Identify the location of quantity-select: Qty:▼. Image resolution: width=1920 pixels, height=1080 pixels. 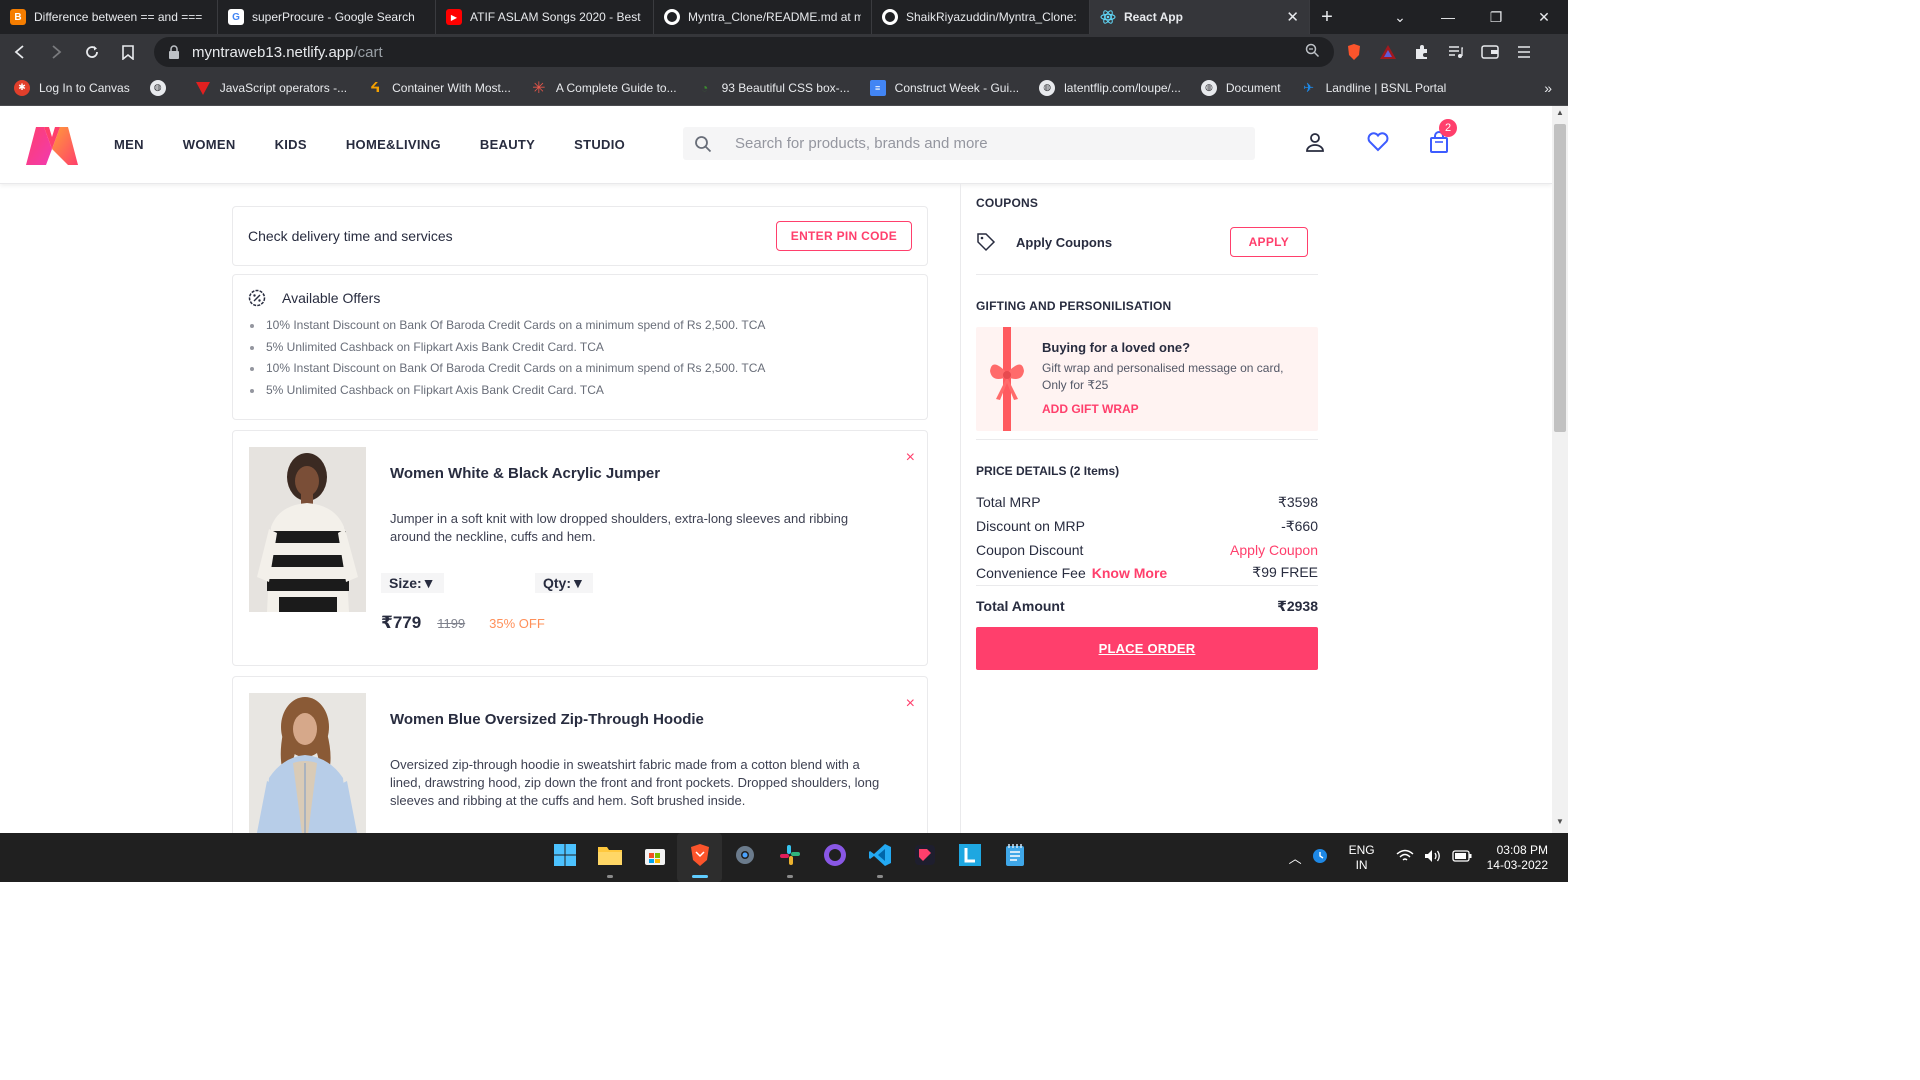
(564, 583).